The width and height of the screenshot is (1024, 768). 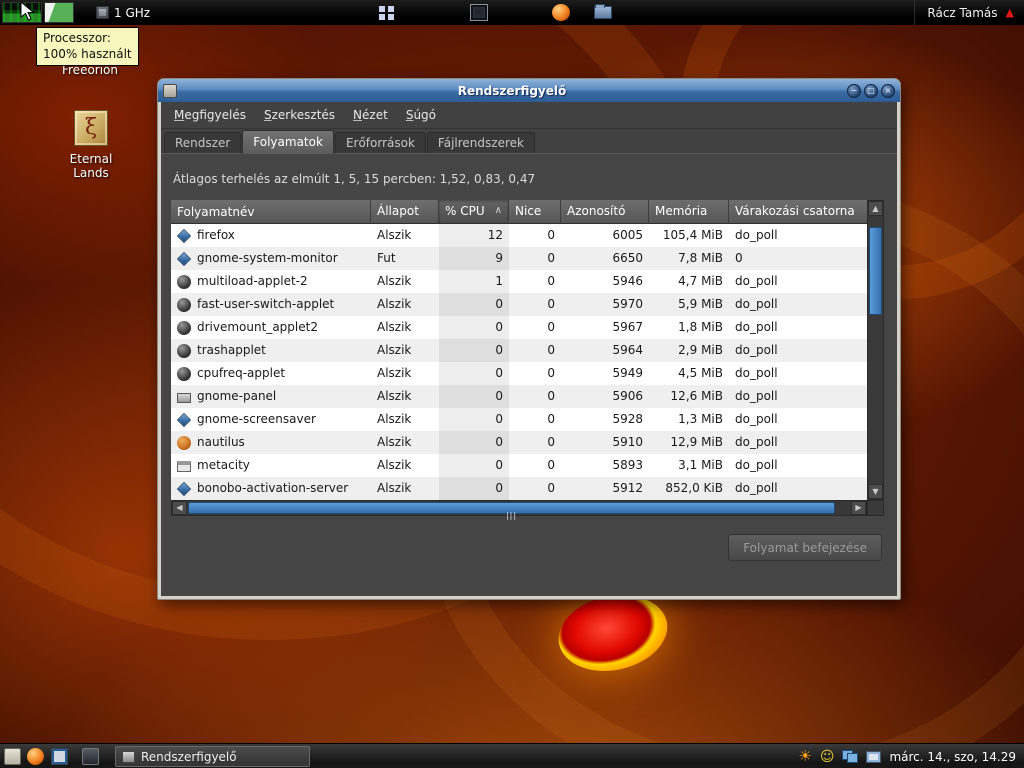 I want to click on end-process-button: Folyamat befejezése, so click(x=805, y=547).